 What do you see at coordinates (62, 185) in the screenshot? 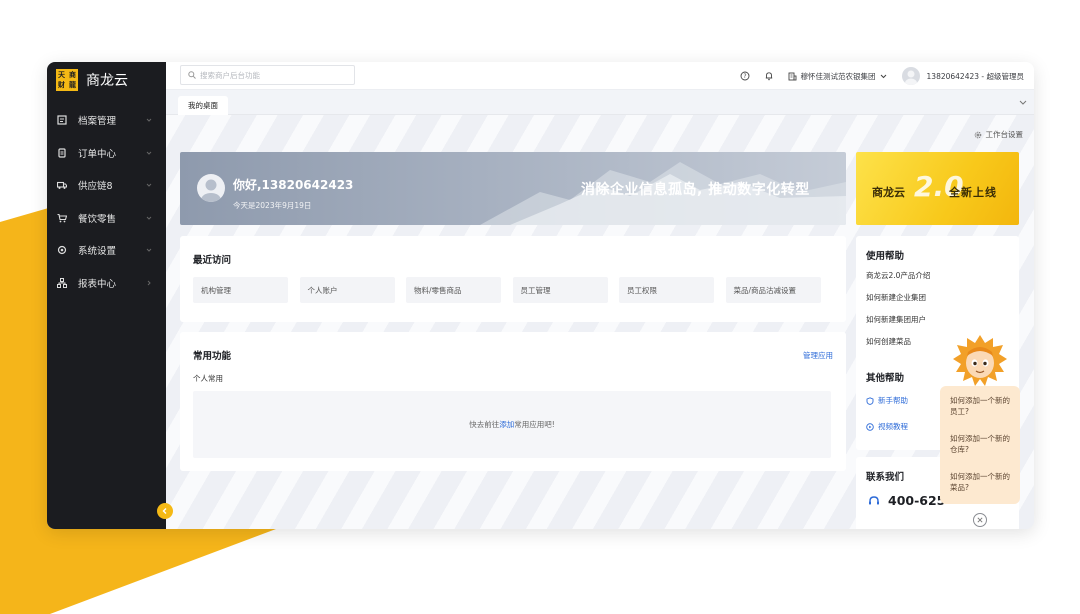
I see `truck-icon` at bounding box center [62, 185].